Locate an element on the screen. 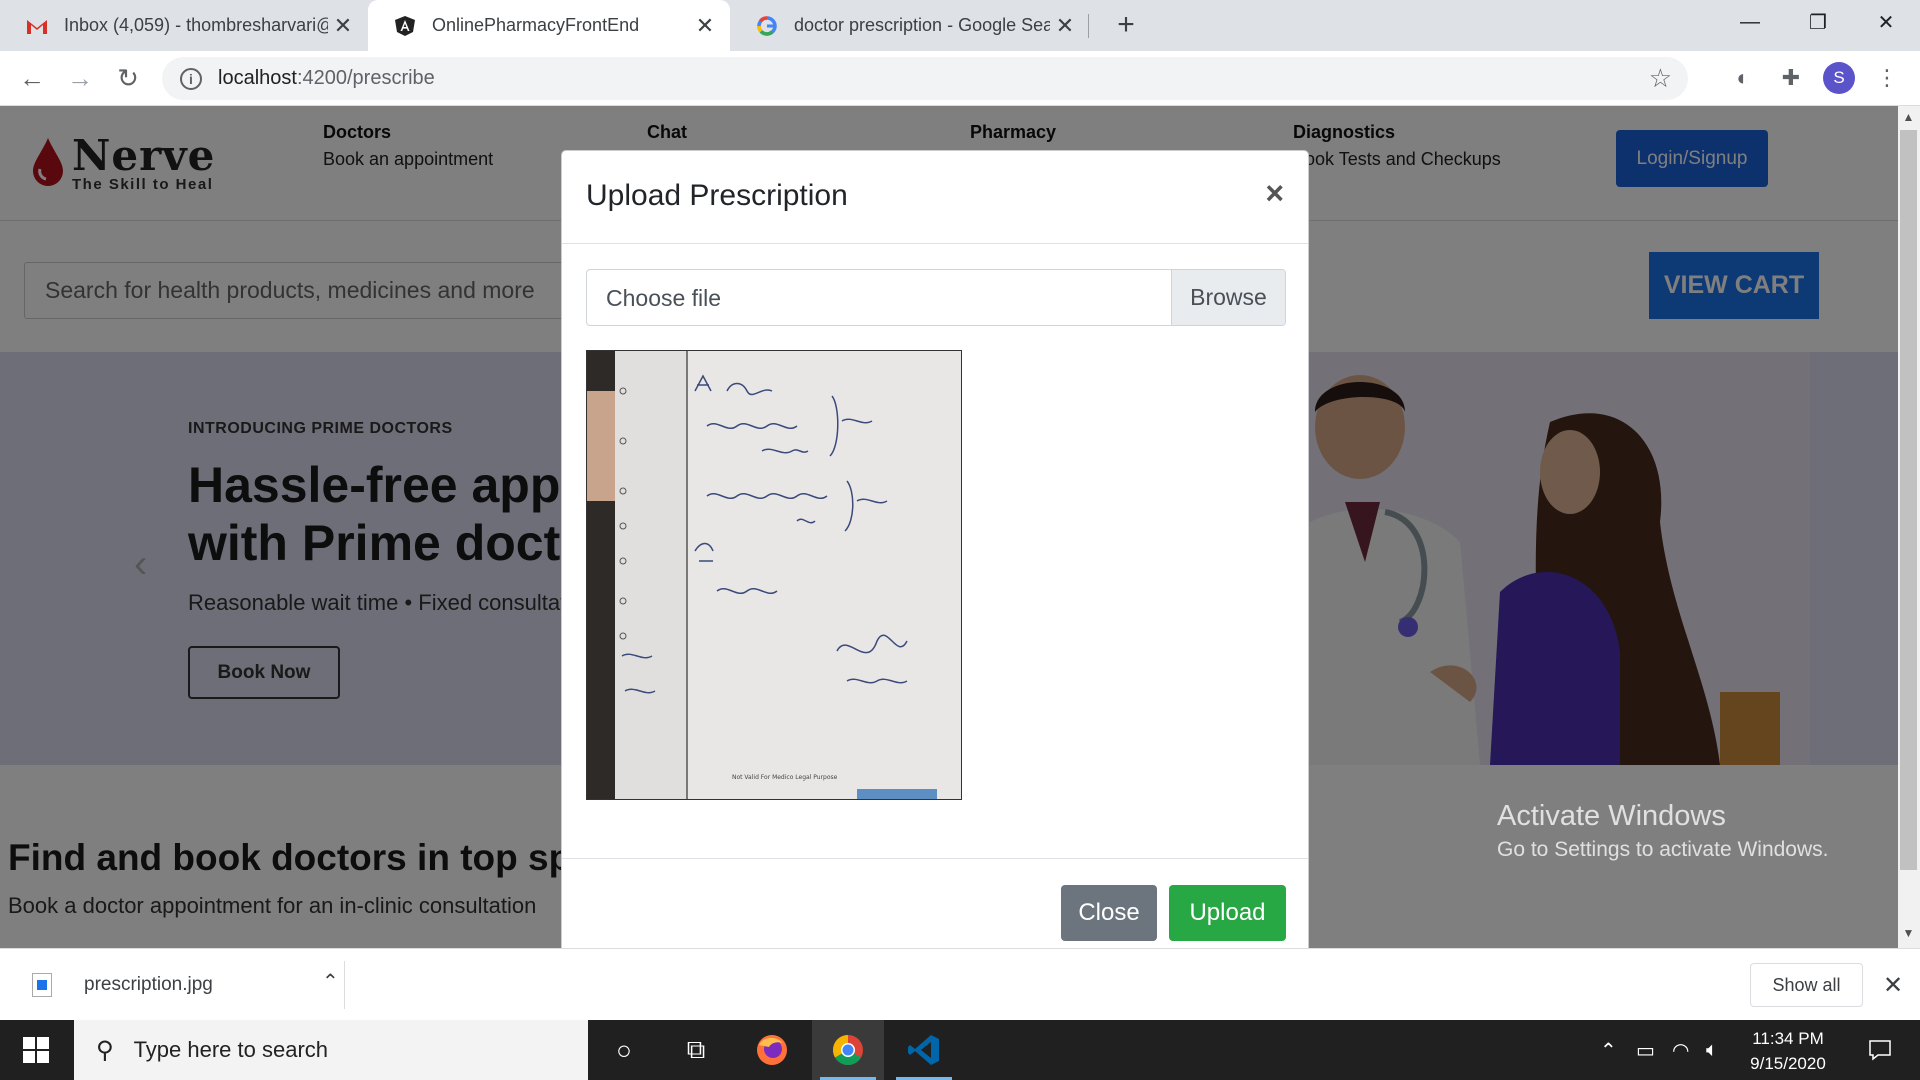 The width and height of the screenshot is (1920, 1080). scroll-up-icon: ▲ is located at coordinates (1908, 120).